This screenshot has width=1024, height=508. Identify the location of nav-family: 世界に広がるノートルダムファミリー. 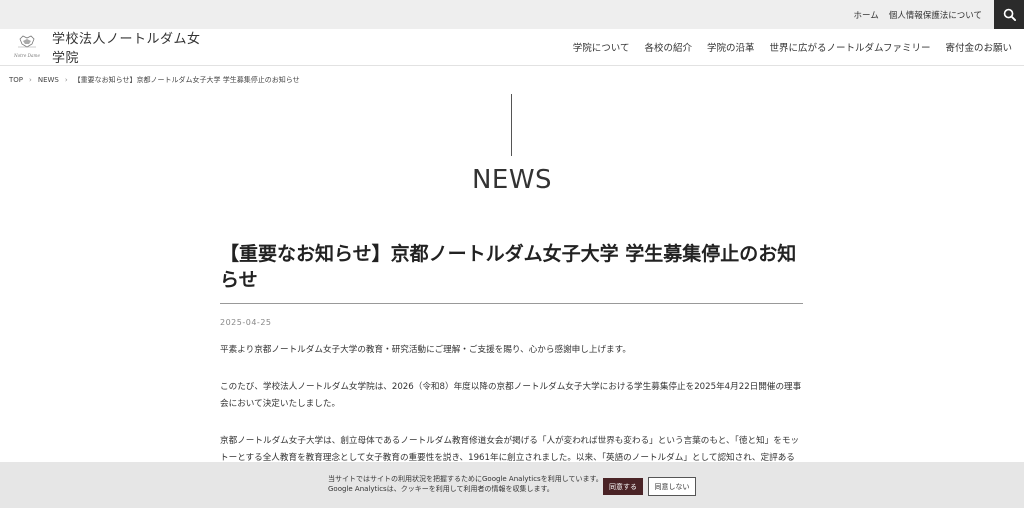
(850, 47).